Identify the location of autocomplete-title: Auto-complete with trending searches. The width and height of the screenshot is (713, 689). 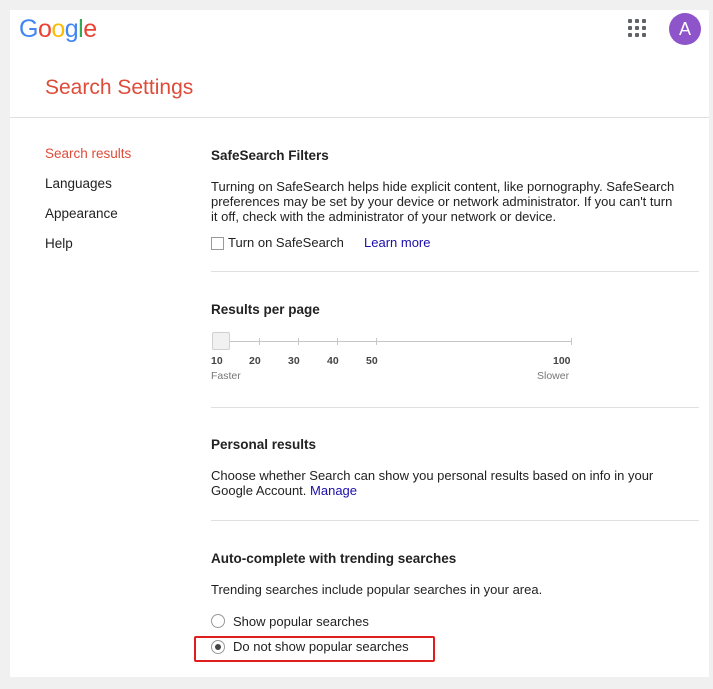
(334, 558).